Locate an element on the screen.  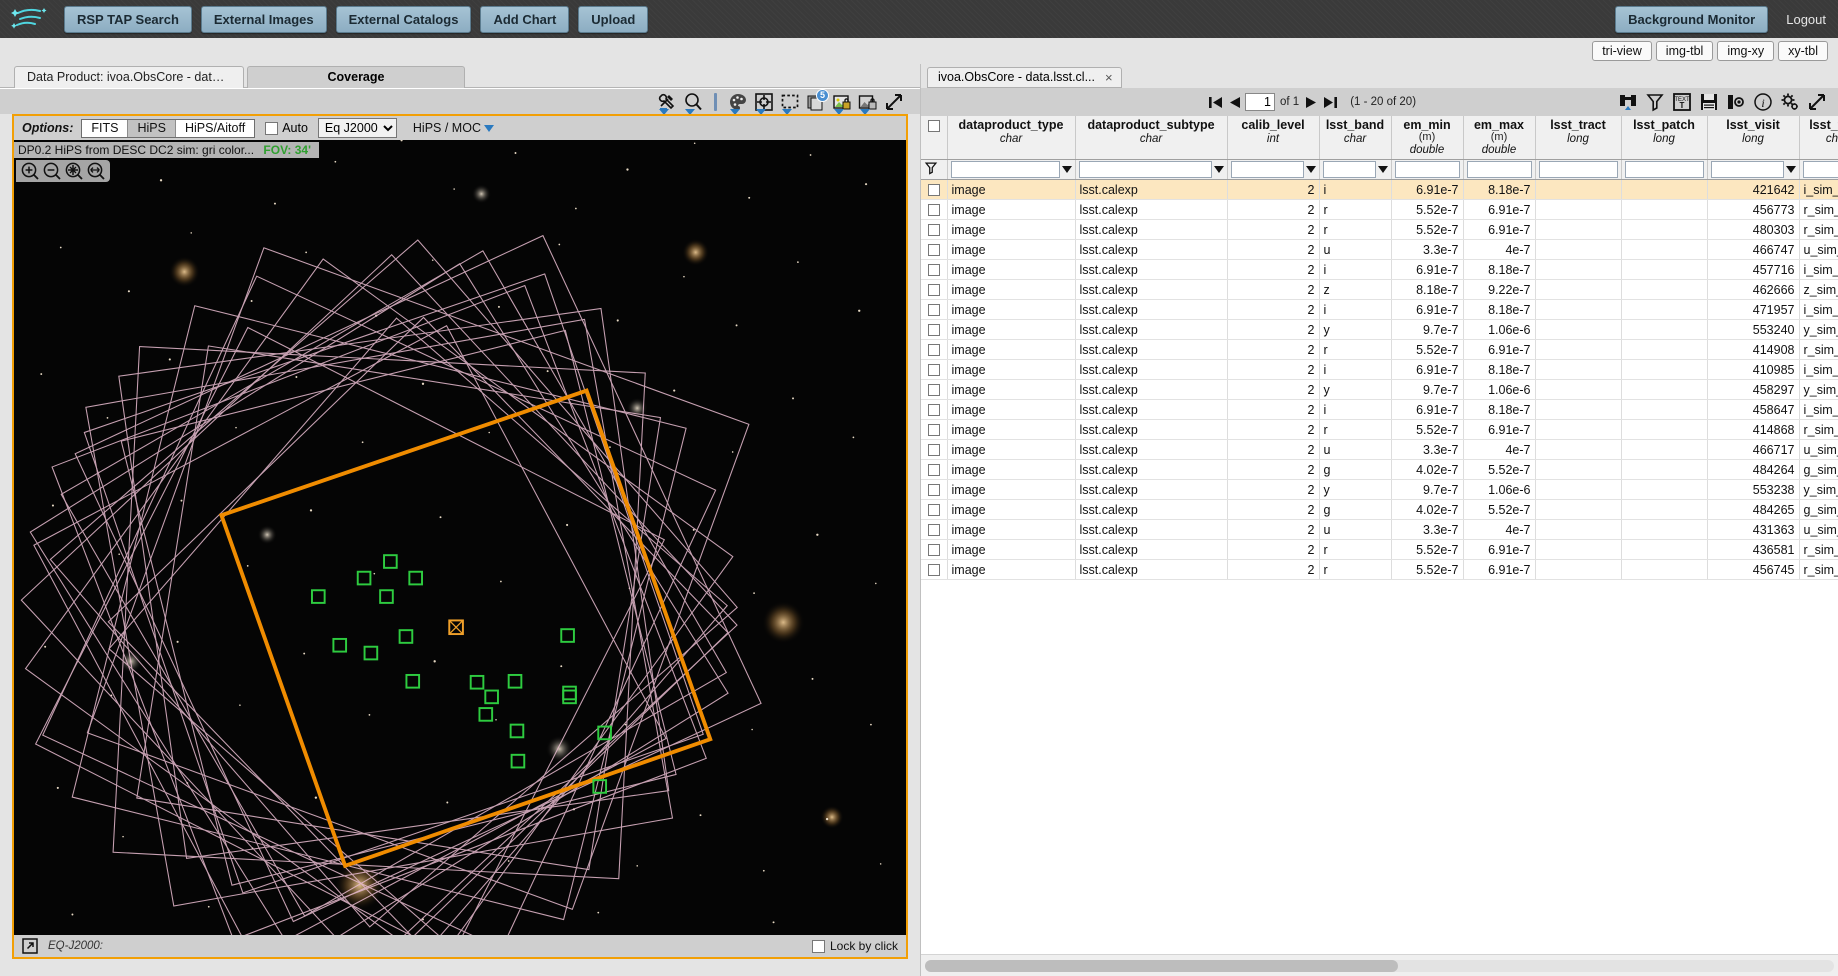
layers-icon: 5 is located at coordinates (816, 101).